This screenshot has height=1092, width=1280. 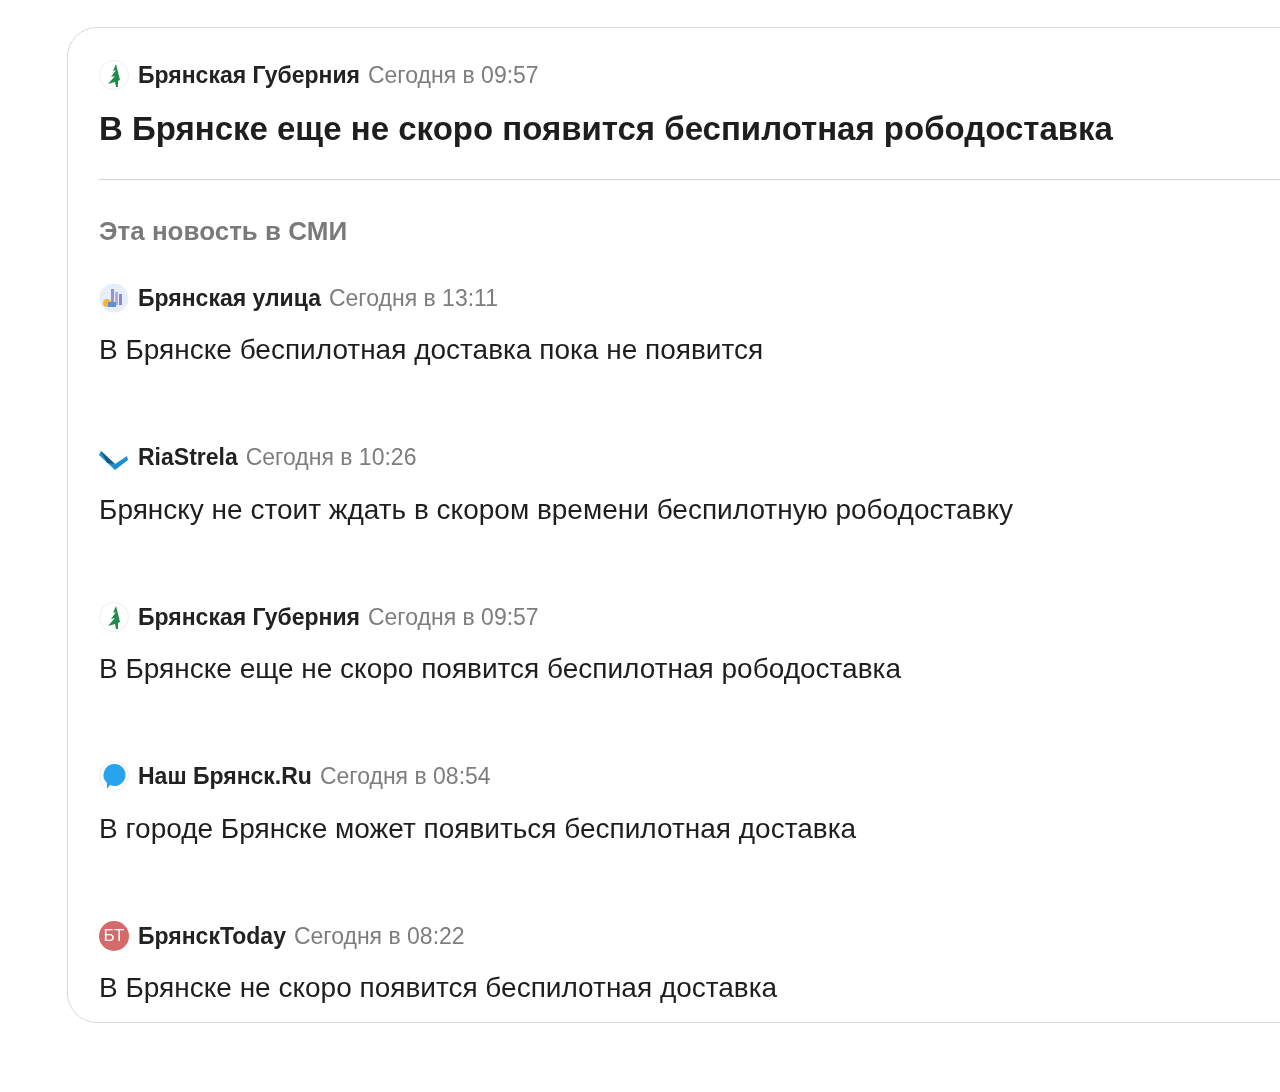 I want to click on news-headline-link: Брянску не стоит ждать в скором времени беспилотную рободоставку, so click(x=689, y=509).